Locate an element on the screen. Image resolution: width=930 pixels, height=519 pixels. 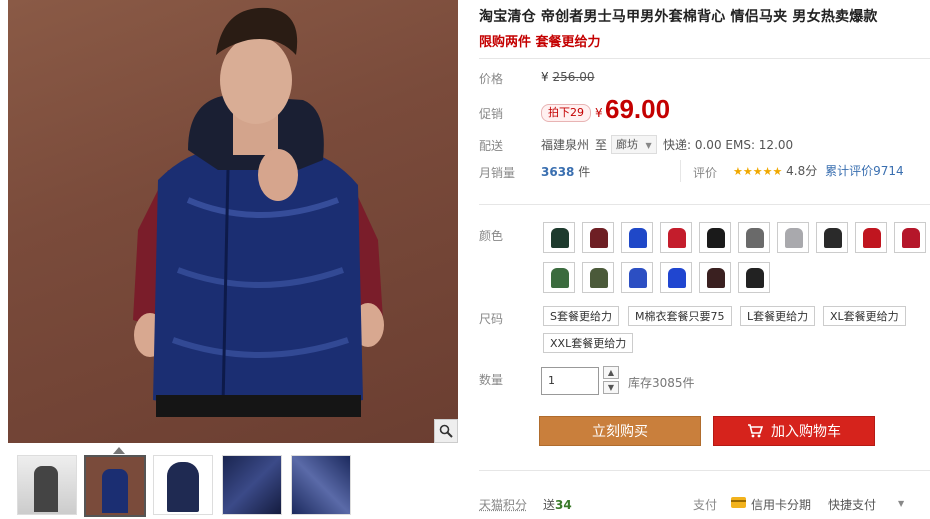
pay-label: 支付 is located at coordinates (705, 505).